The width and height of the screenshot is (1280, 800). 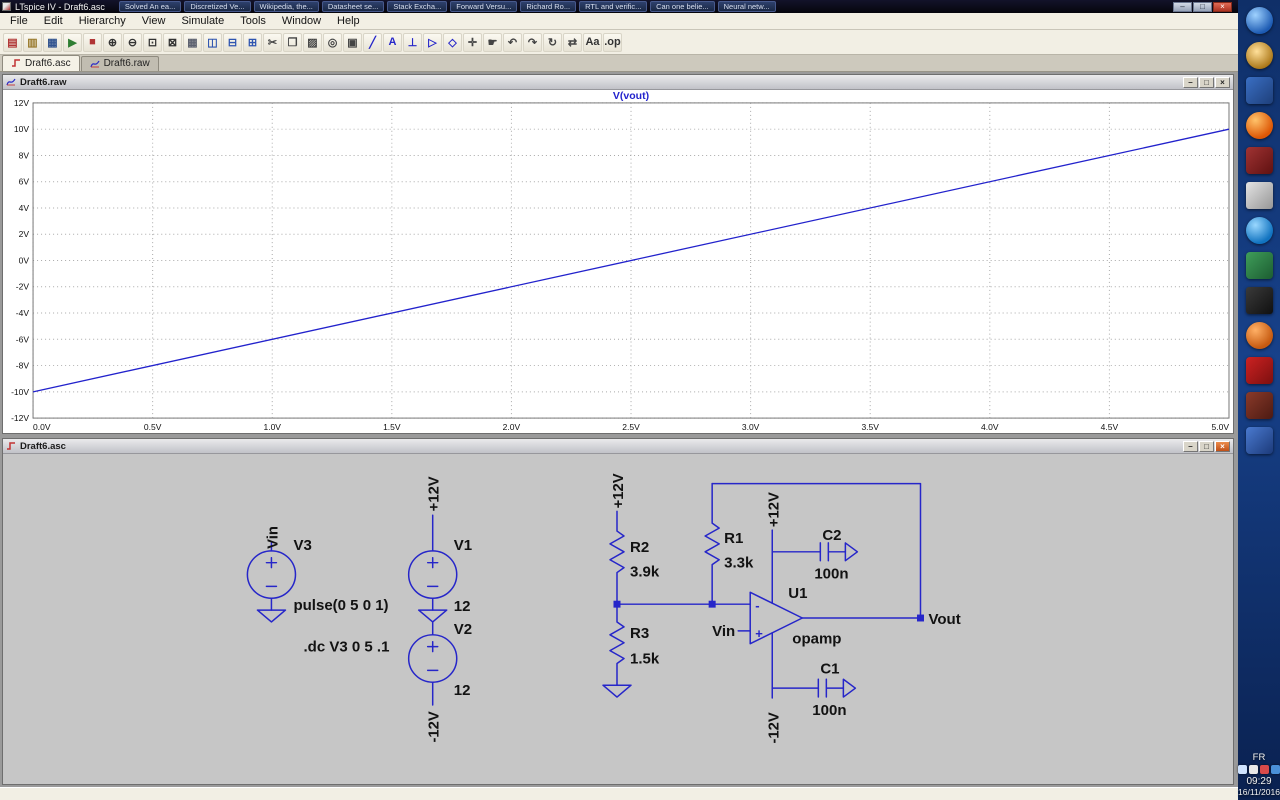 I want to click on component-icon: ◇, so click(x=452, y=42).